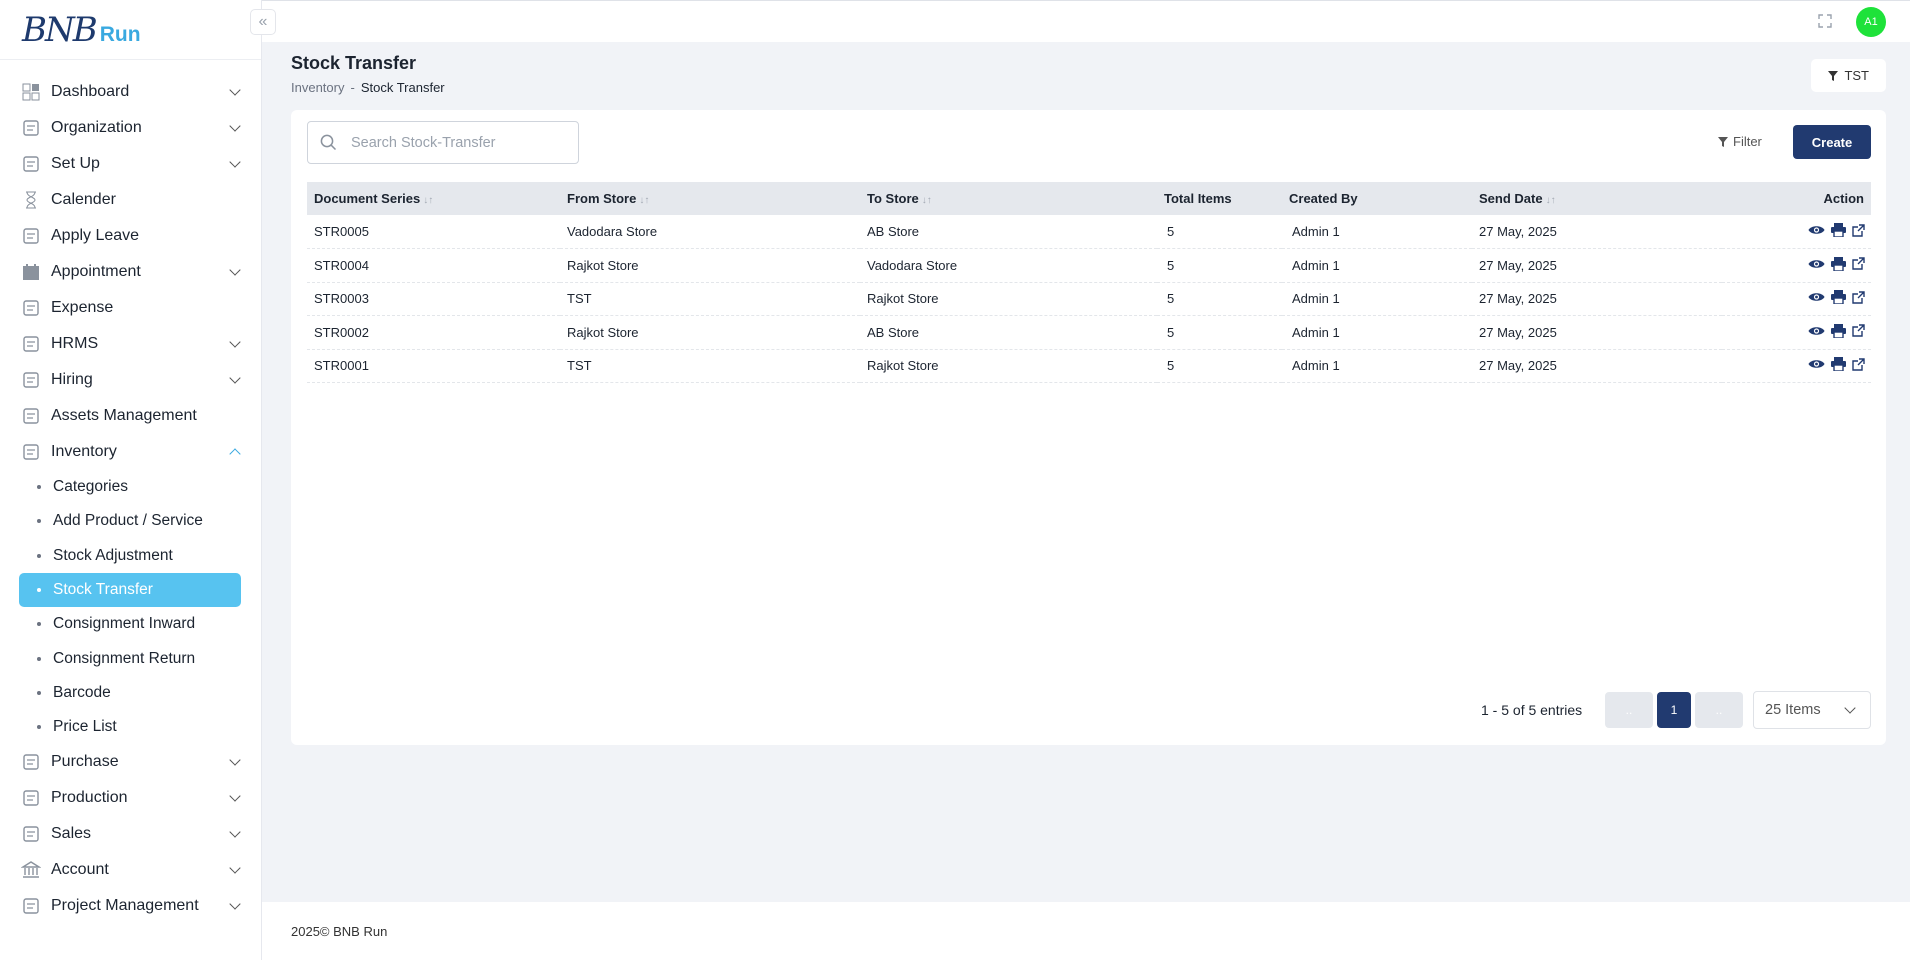  I want to click on sidebar-item-label: Assets Management, so click(124, 415).